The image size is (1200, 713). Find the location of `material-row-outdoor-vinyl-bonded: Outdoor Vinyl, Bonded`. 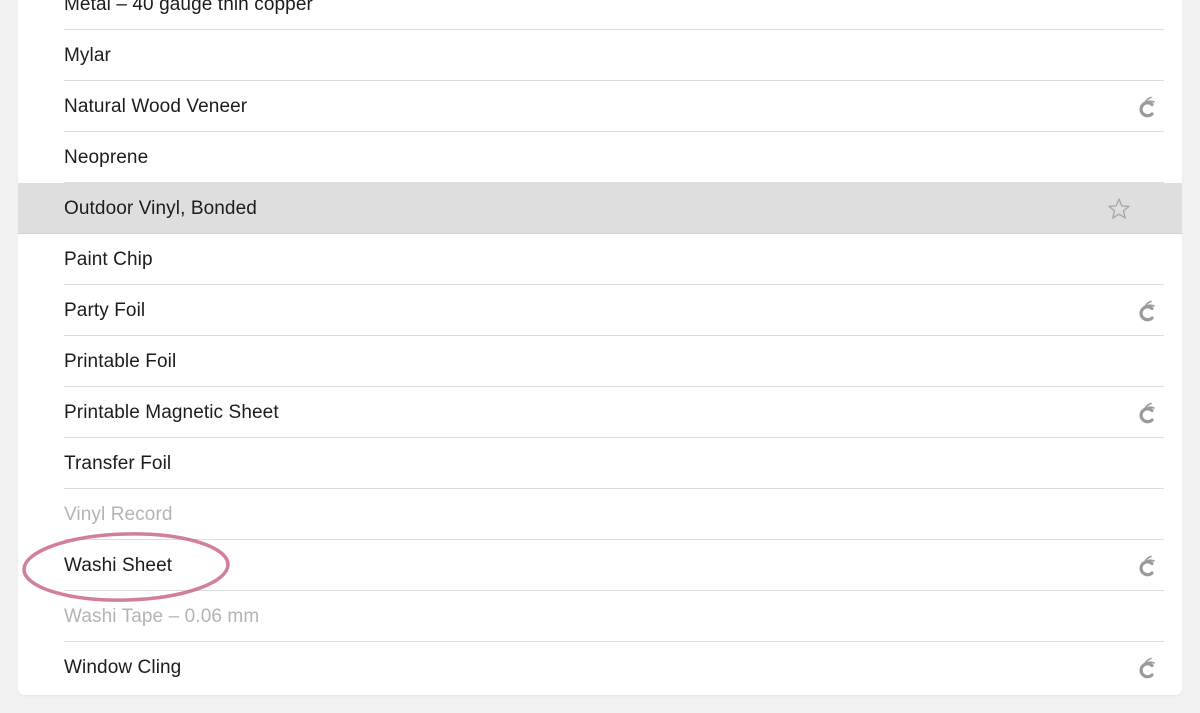

material-row-outdoor-vinyl-bonded: Outdoor Vinyl, Bonded is located at coordinates (600, 208).